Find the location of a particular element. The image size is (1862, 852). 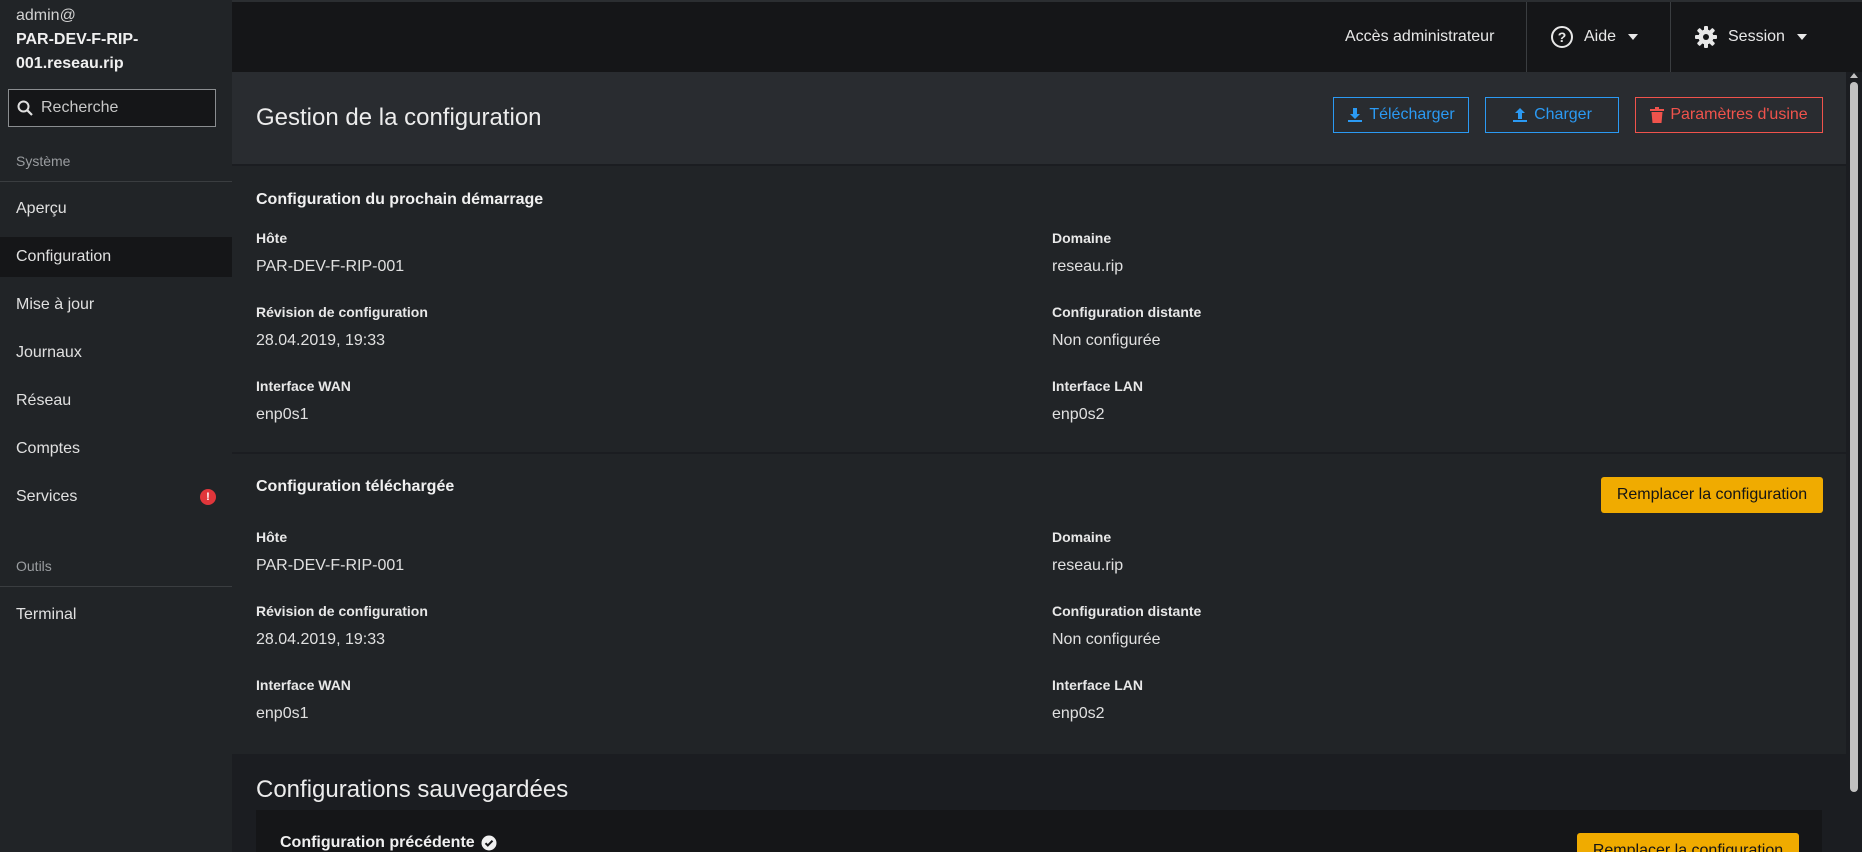

factory-reset-button: Paramètres d'usine is located at coordinates (1729, 115).